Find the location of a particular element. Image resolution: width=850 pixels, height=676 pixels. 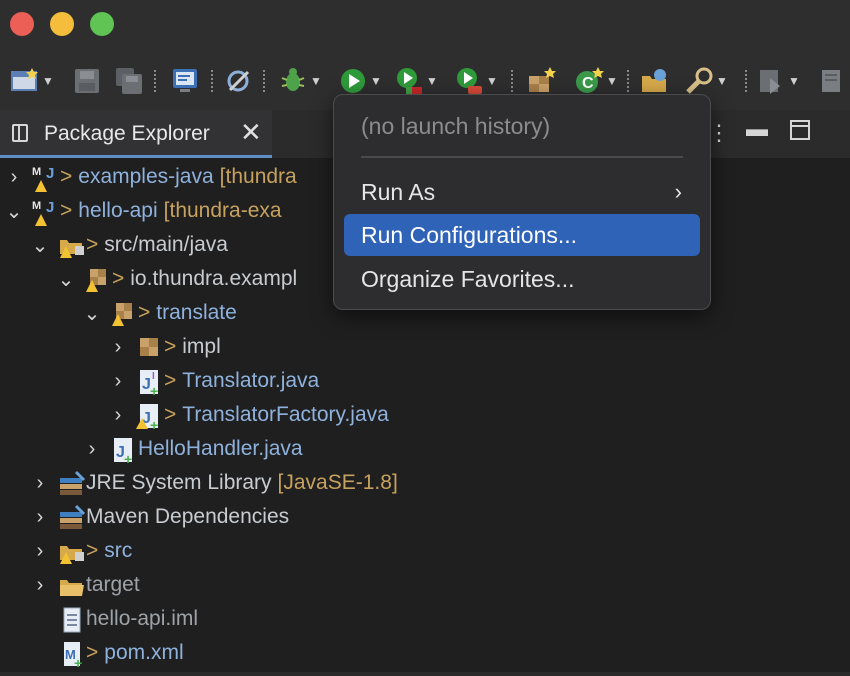

tree-row: › MJ > examples-java [thundra is located at coordinates (150, 177).